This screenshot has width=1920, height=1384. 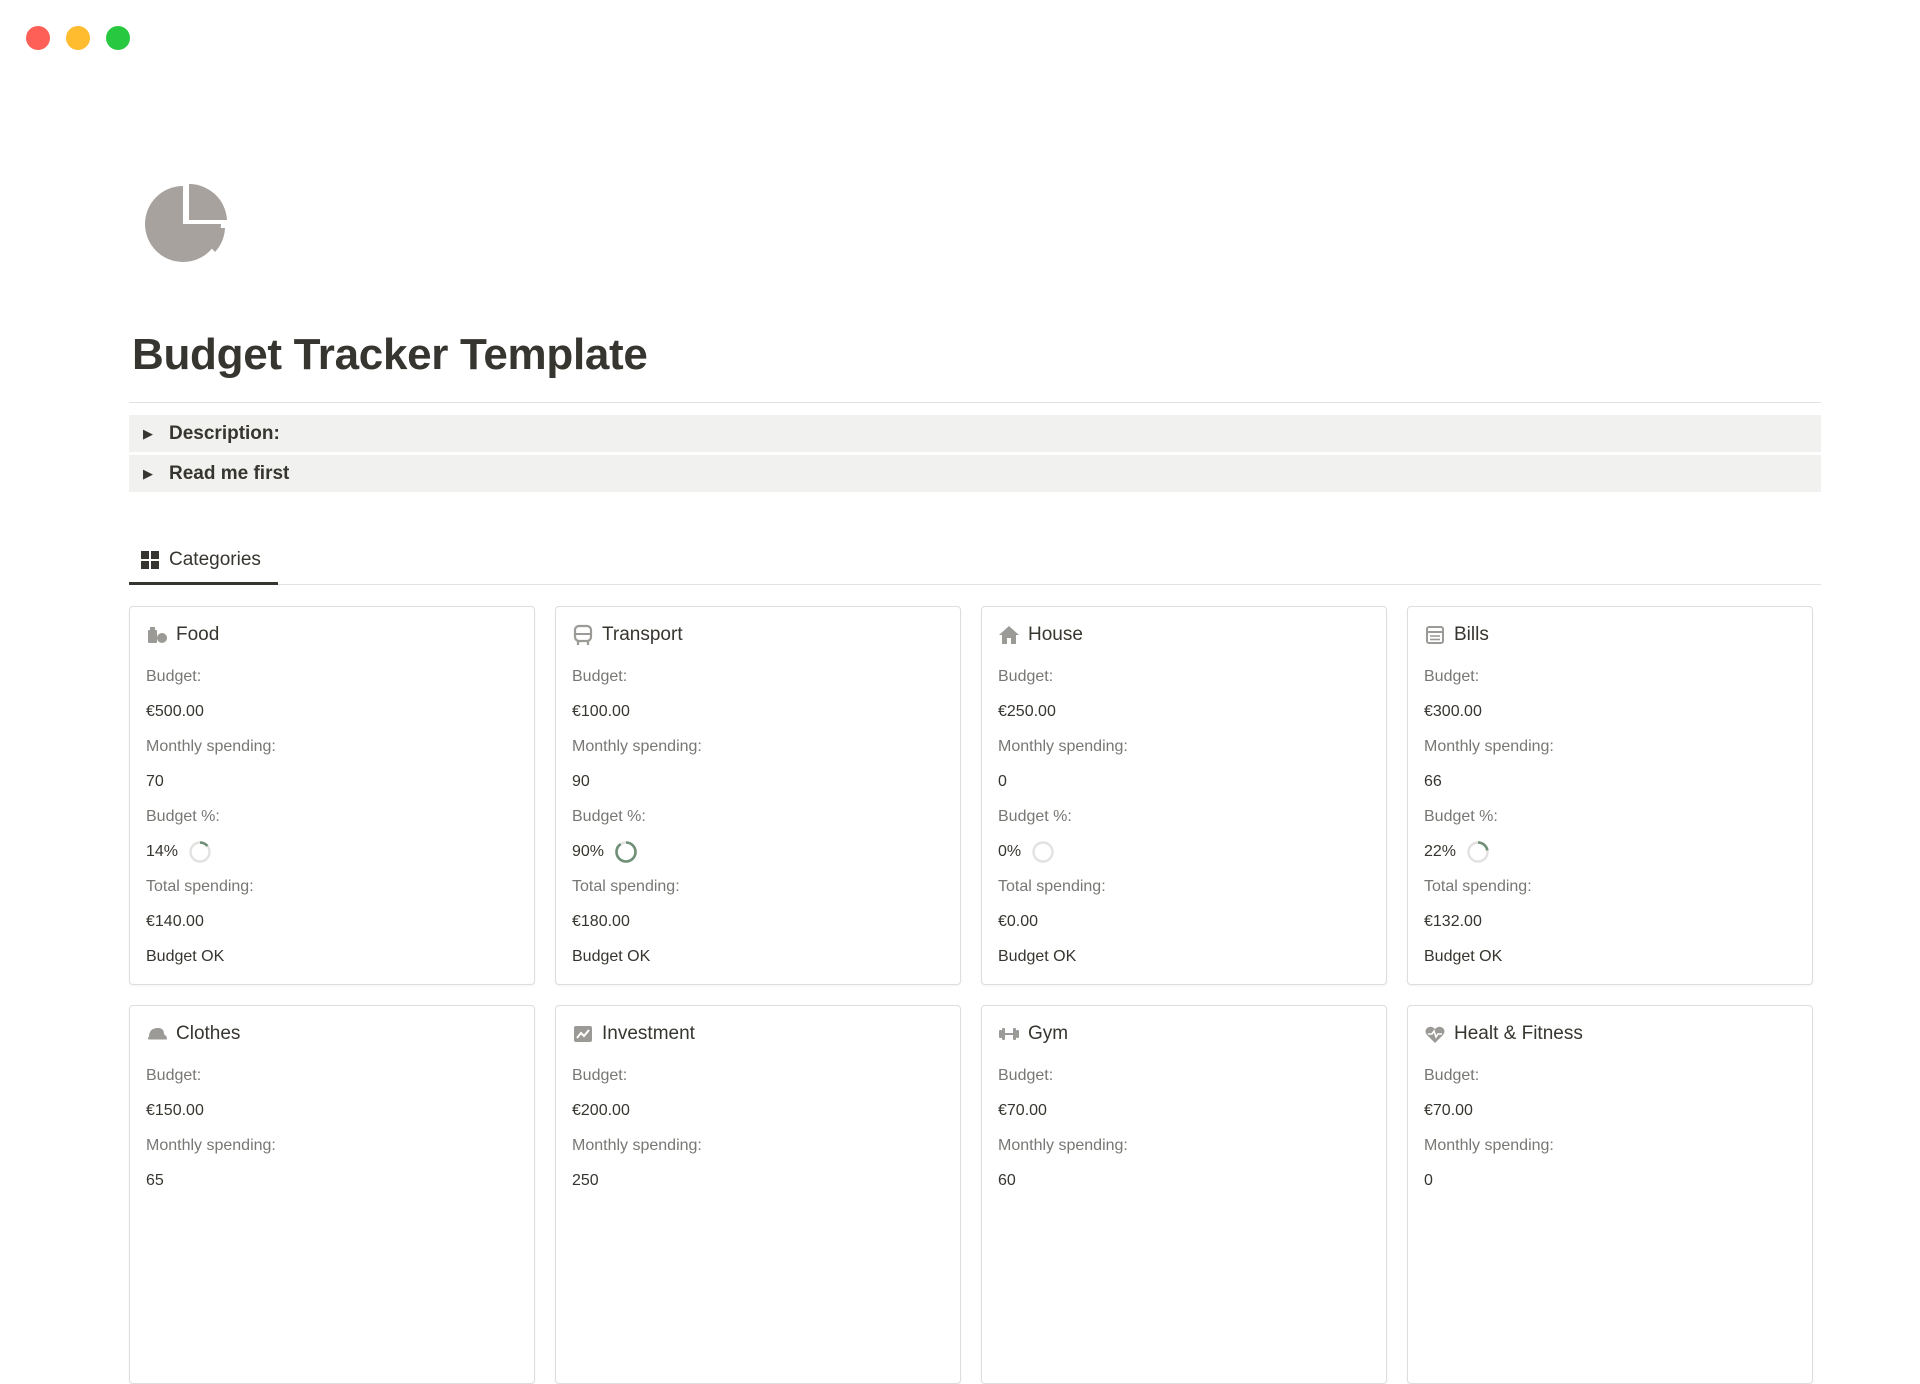 What do you see at coordinates (601, 711) in the screenshot?
I see `budget-value: €100.00` at bounding box center [601, 711].